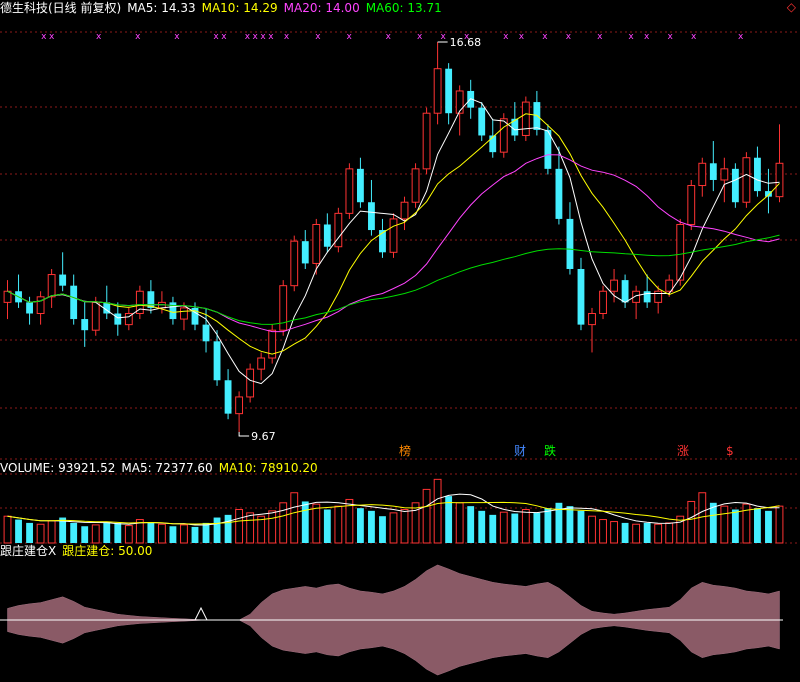  What do you see at coordinates (405, 450) in the screenshot?
I see `event-label: 榜` at bounding box center [405, 450].